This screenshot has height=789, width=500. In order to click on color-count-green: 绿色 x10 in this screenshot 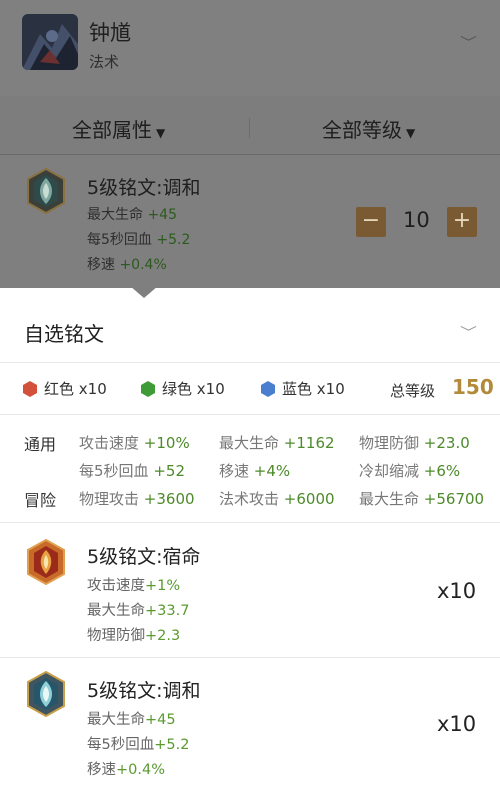, I will do `click(182, 388)`.